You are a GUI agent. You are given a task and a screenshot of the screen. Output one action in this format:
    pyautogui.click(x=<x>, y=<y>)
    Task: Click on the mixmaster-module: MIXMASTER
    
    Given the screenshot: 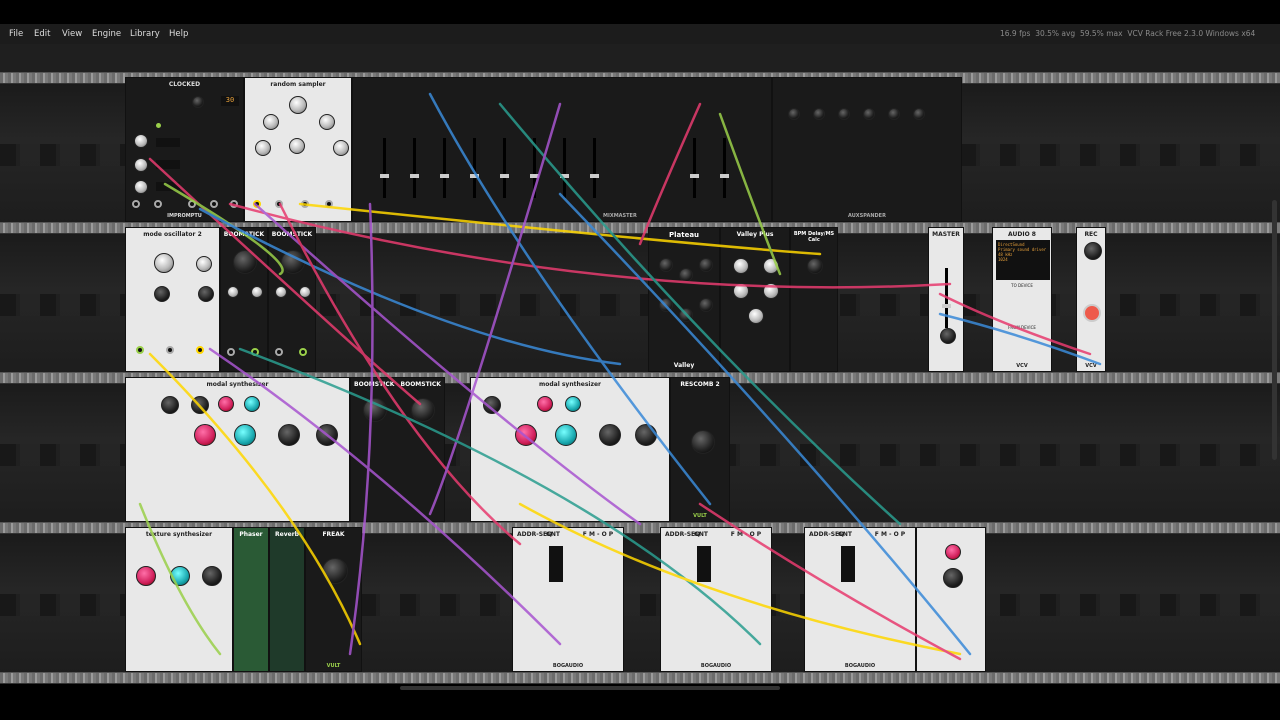 What is the action you would take?
    pyautogui.click(x=562, y=149)
    